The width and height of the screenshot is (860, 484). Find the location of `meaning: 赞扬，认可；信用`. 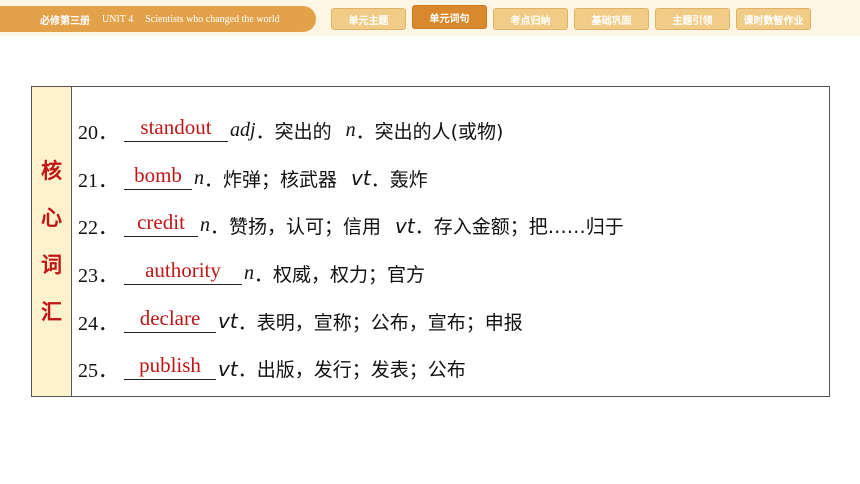

meaning: 赞扬，认可；信用 is located at coordinates (305, 227).